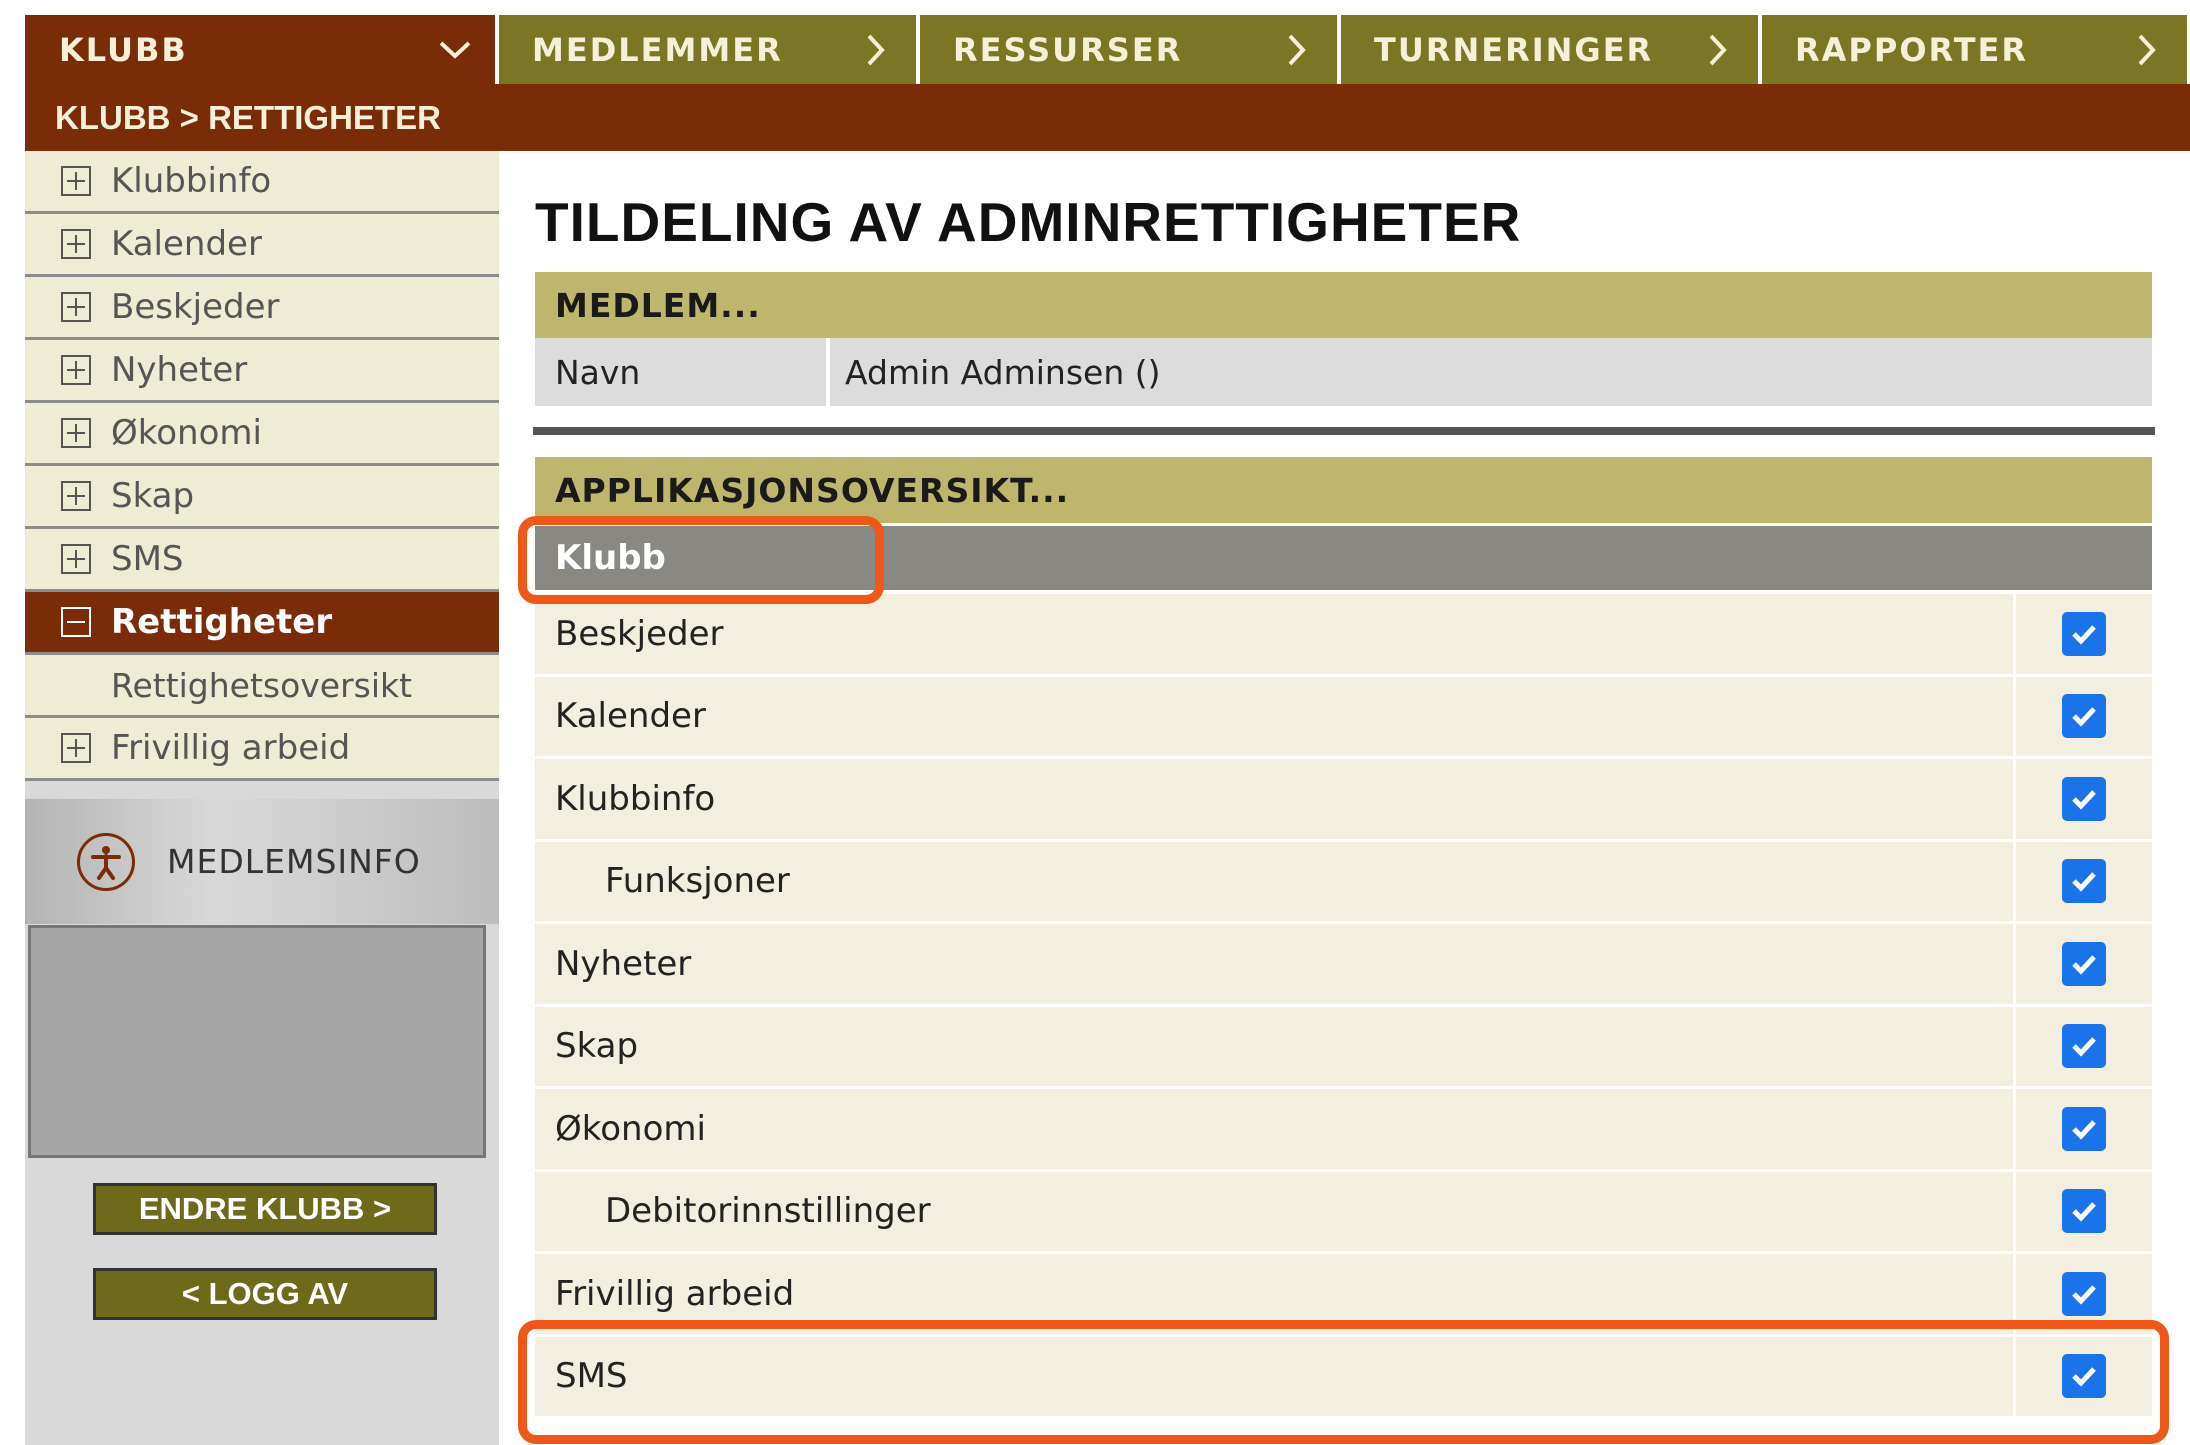  Describe the element at coordinates (248, 117) in the screenshot. I see `breadcrumb-text: KLUBB > RETTIGHETER` at that location.